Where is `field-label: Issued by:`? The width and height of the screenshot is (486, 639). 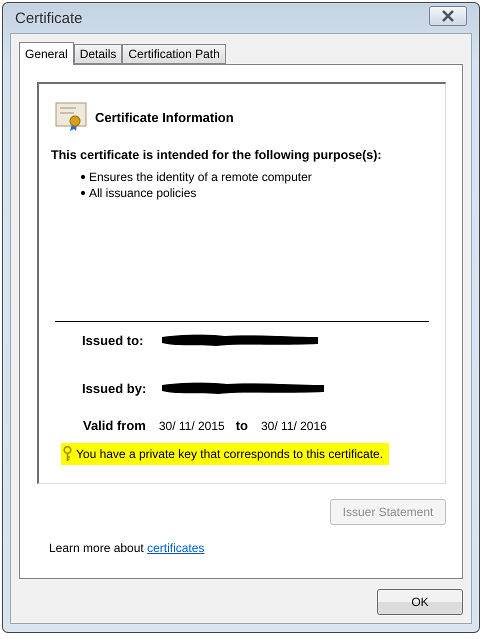 field-label: Issued by: is located at coordinates (115, 388).